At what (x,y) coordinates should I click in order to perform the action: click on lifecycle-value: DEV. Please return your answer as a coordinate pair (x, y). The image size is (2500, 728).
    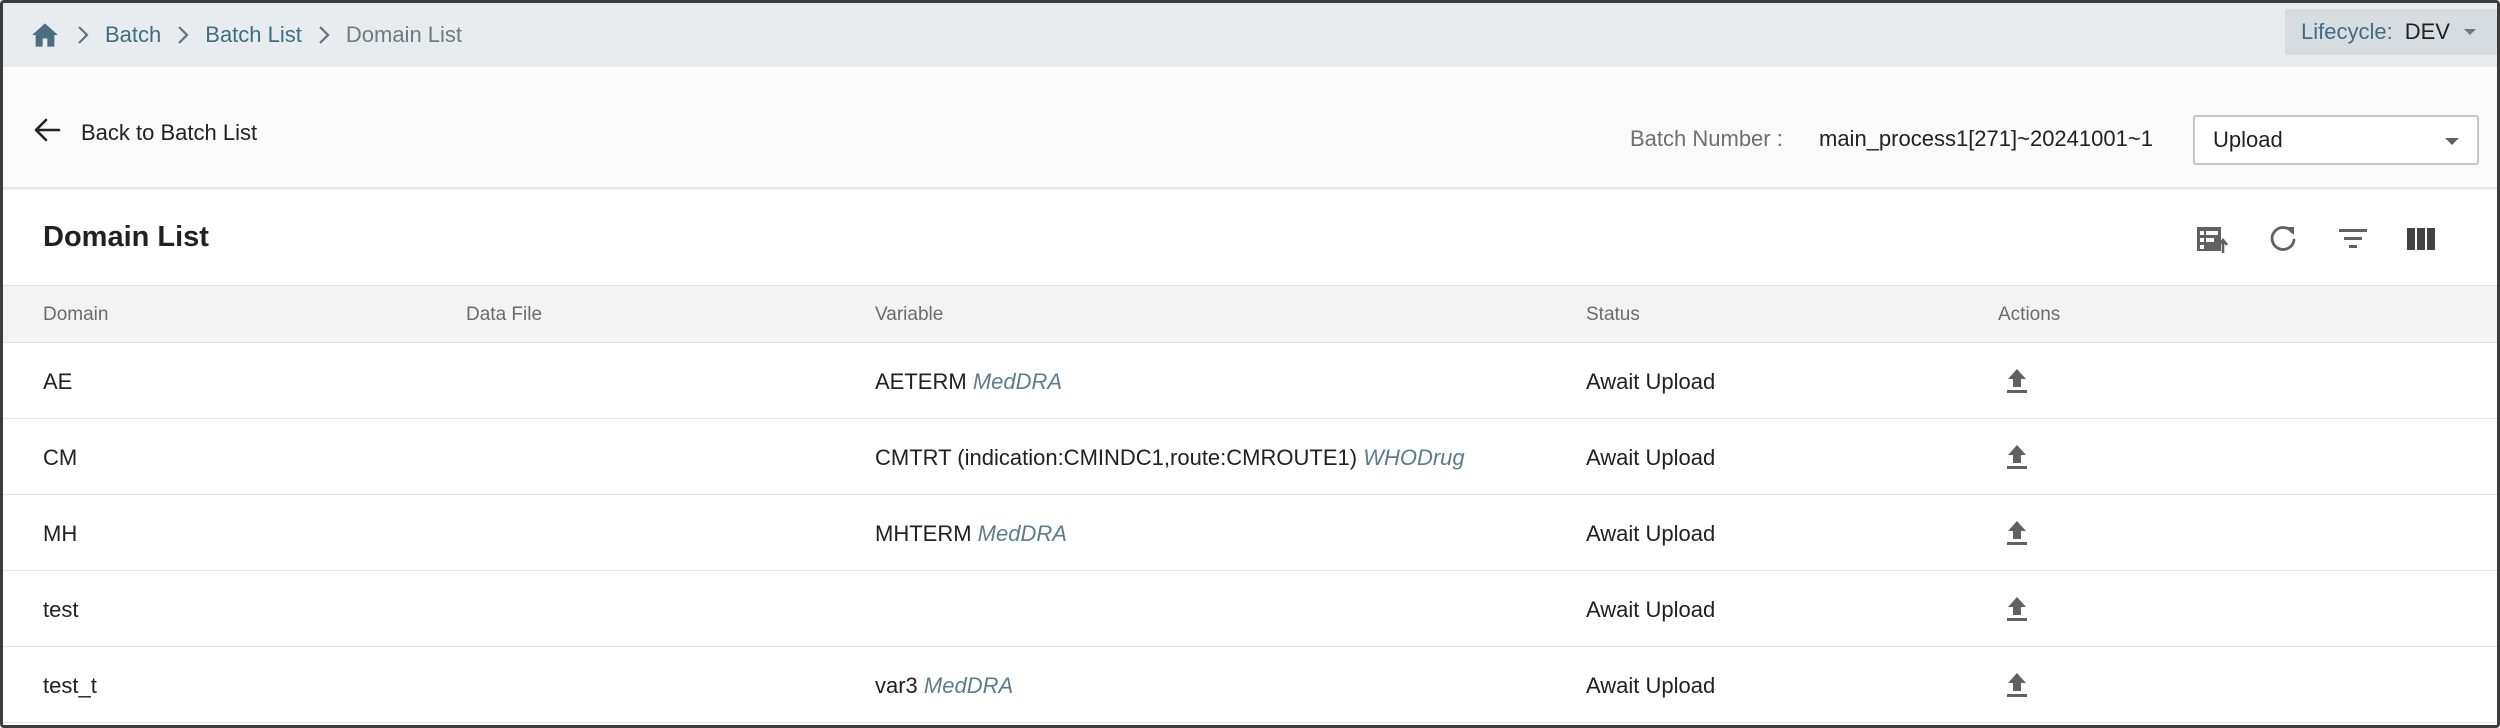
    Looking at the image, I should click on (2427, 31).